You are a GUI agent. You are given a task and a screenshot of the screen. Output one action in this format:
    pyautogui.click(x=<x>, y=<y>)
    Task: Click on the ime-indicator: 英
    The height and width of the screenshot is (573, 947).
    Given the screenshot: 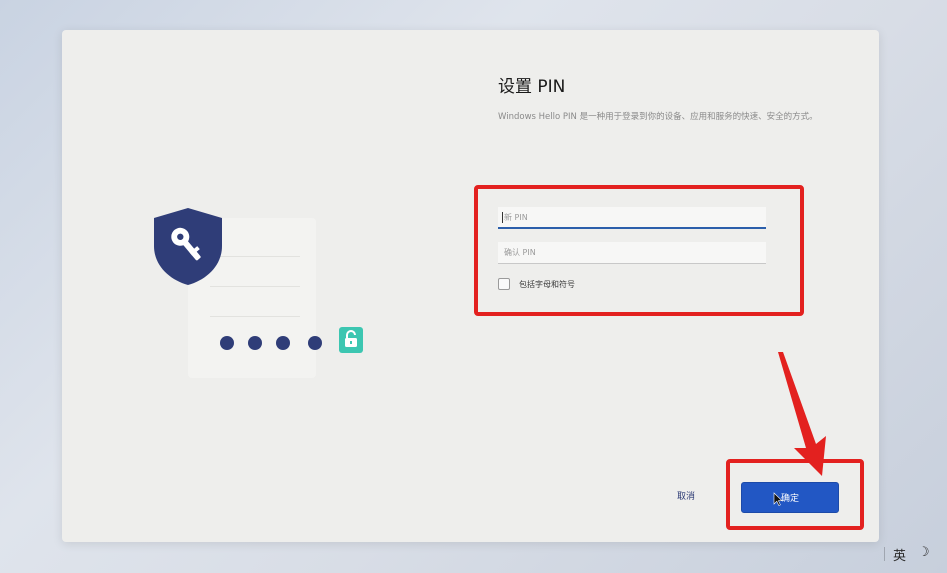 What is the action you would take?
    pyautogui.click(x=899, y=554)
    